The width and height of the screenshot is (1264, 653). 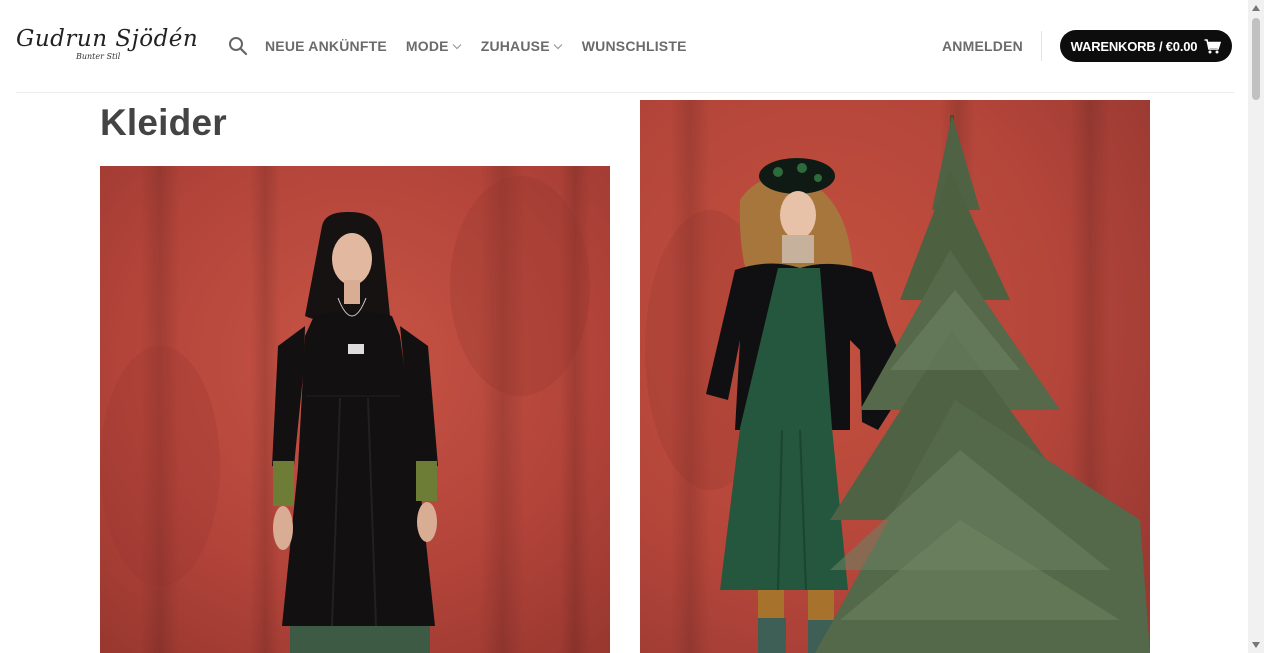 I want to click on scroll-up-arrow-icon, so click(x=1256, y=9).